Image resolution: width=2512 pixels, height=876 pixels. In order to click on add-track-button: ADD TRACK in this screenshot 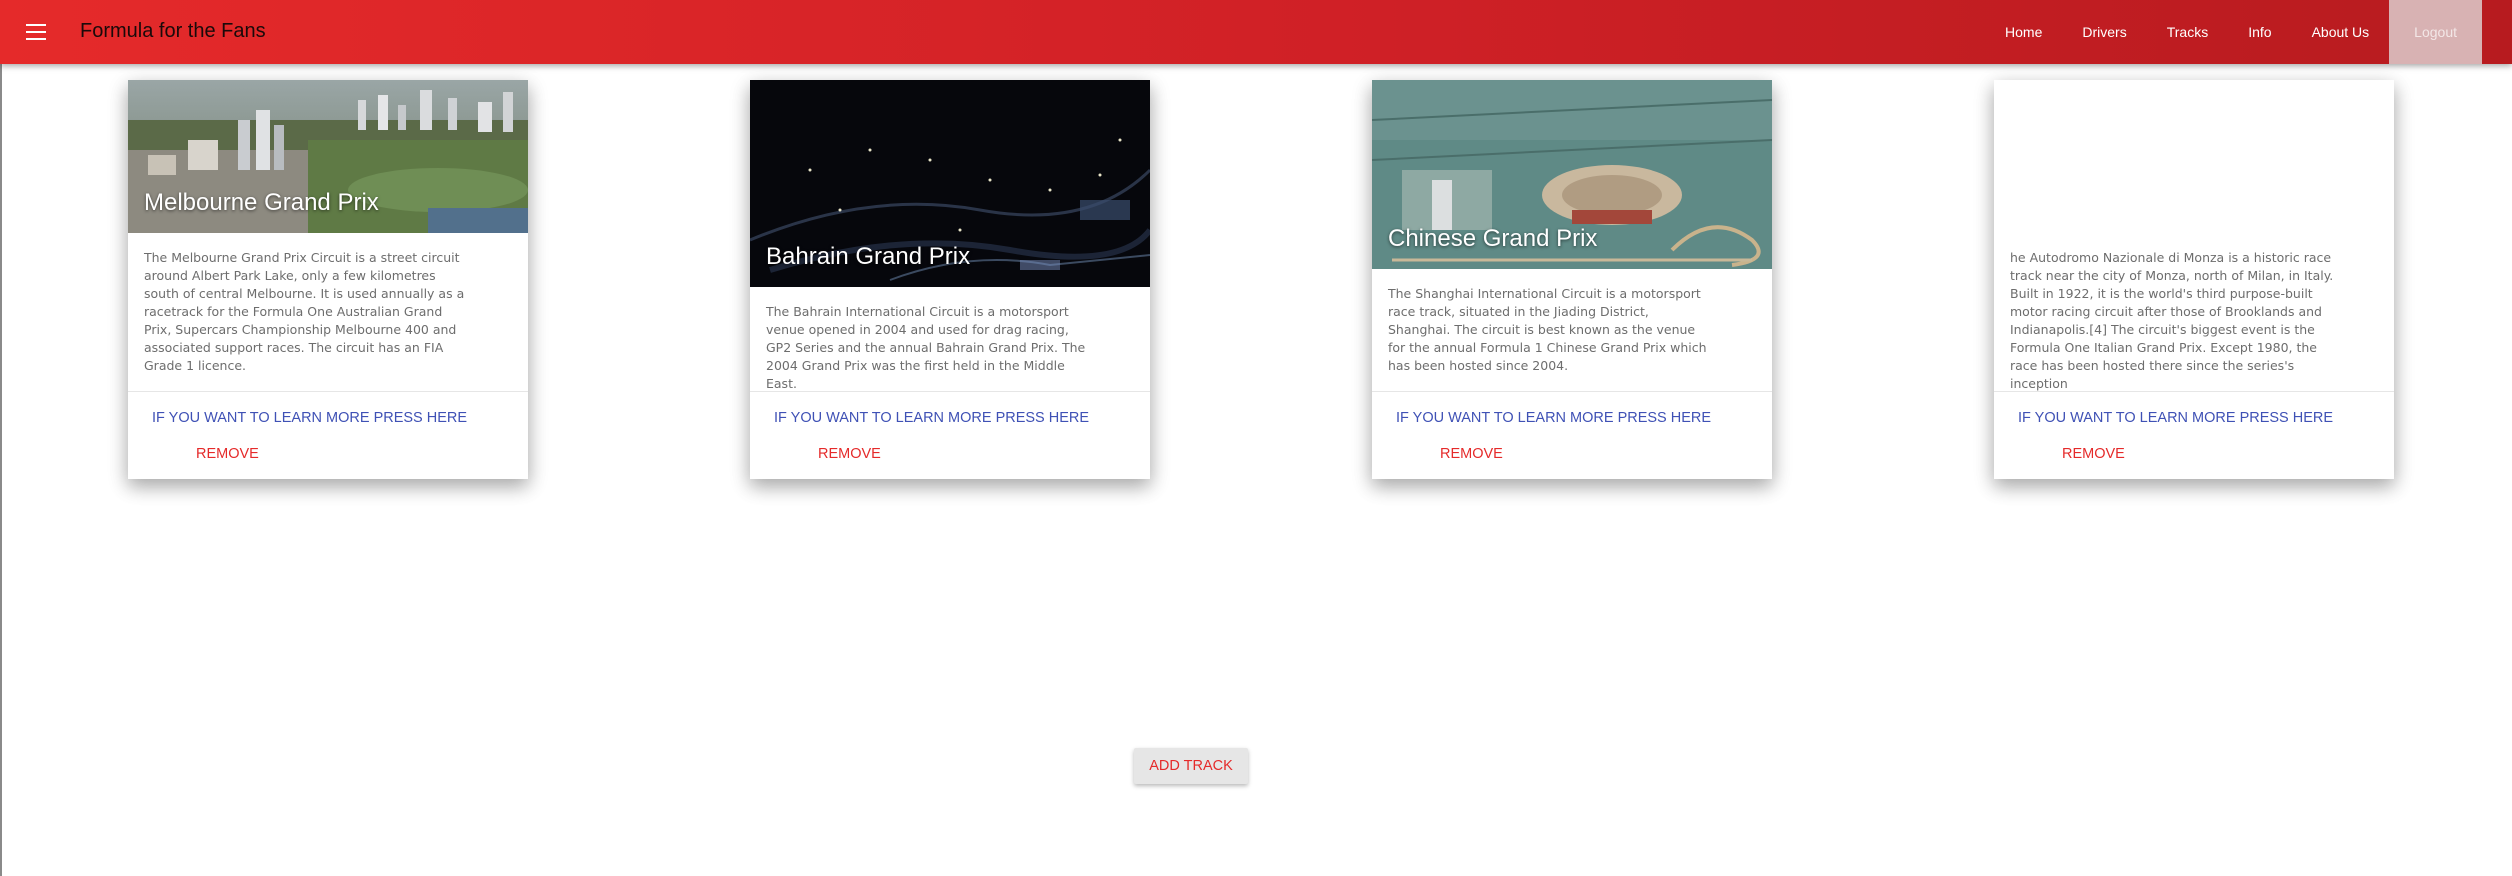, I will do `click(1191, 766)`.